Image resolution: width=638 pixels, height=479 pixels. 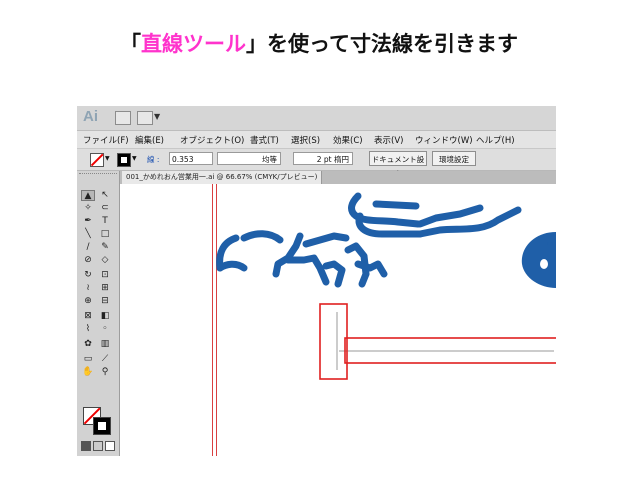 I want to click on artwork-stroke-finger, so click(x=396, y=205).